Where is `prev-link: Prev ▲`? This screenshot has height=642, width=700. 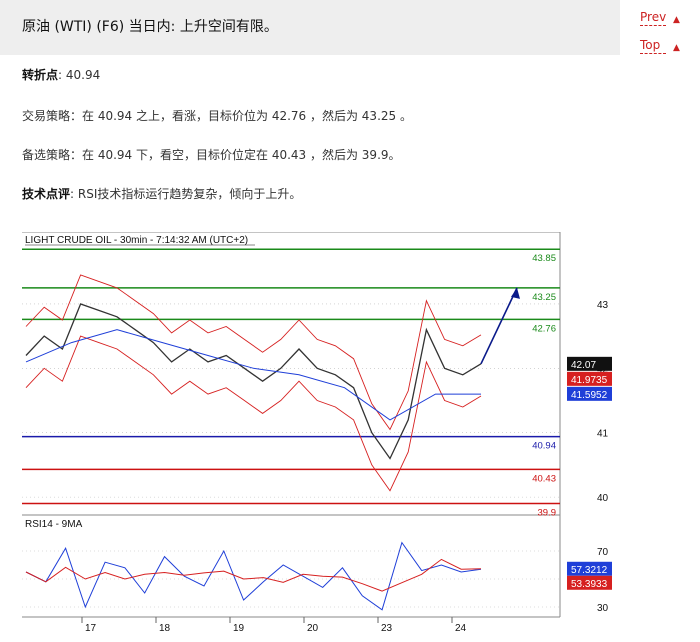 prev-link: Prev ▲ is located at coordinates (660, 18).